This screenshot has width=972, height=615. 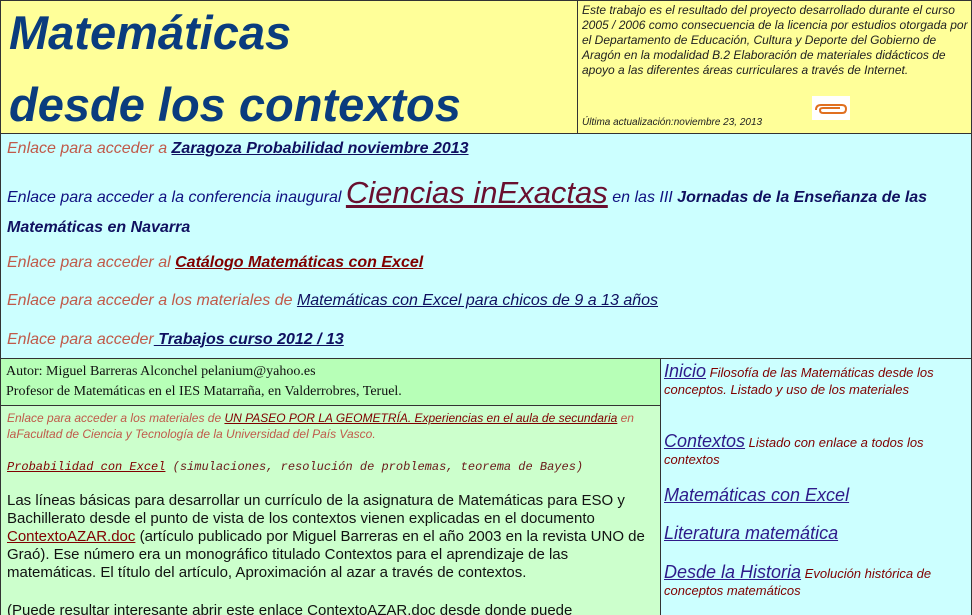 I want to click on probabilidad-excel-link: Probabilidad con Excel, so click(x=86, y=467).